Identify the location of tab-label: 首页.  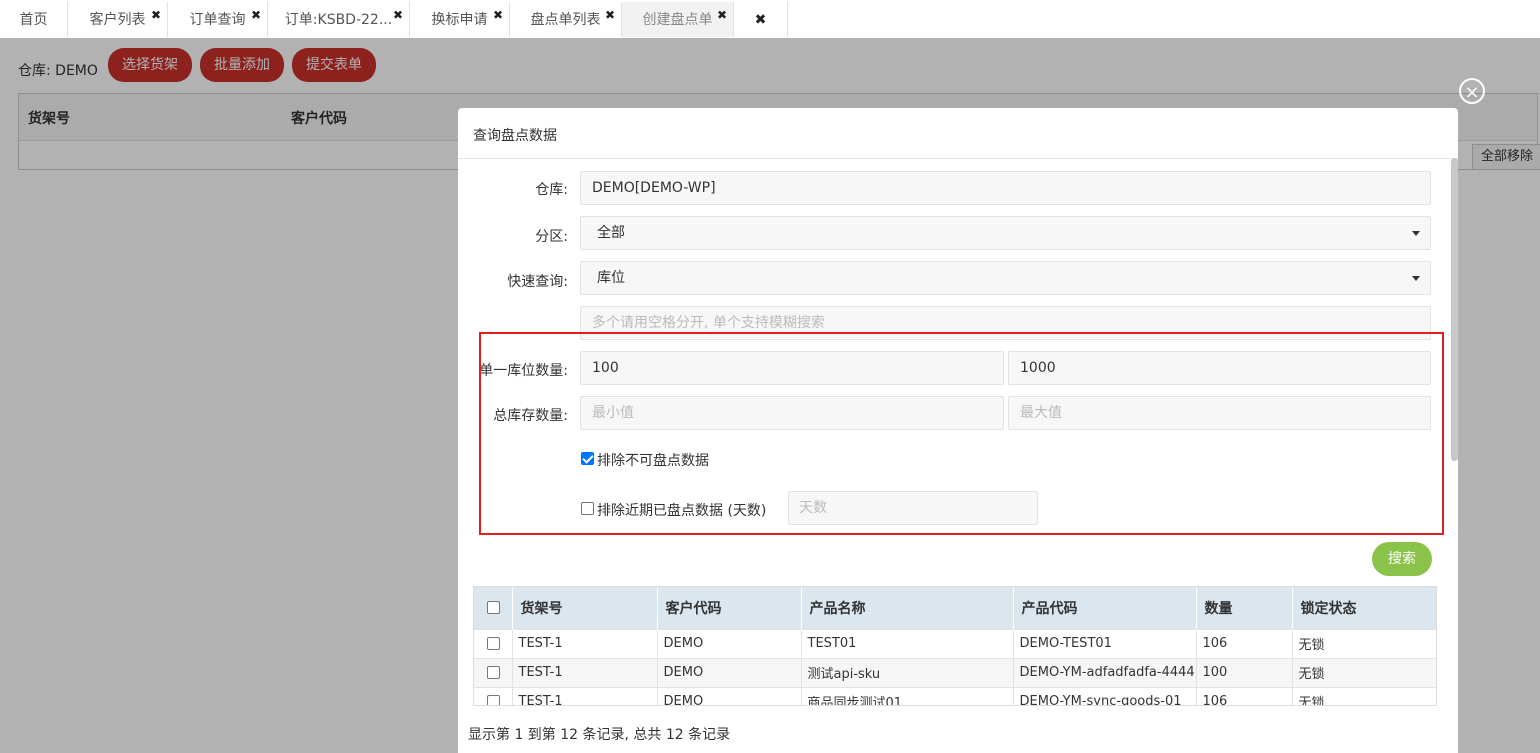
(33, 20).